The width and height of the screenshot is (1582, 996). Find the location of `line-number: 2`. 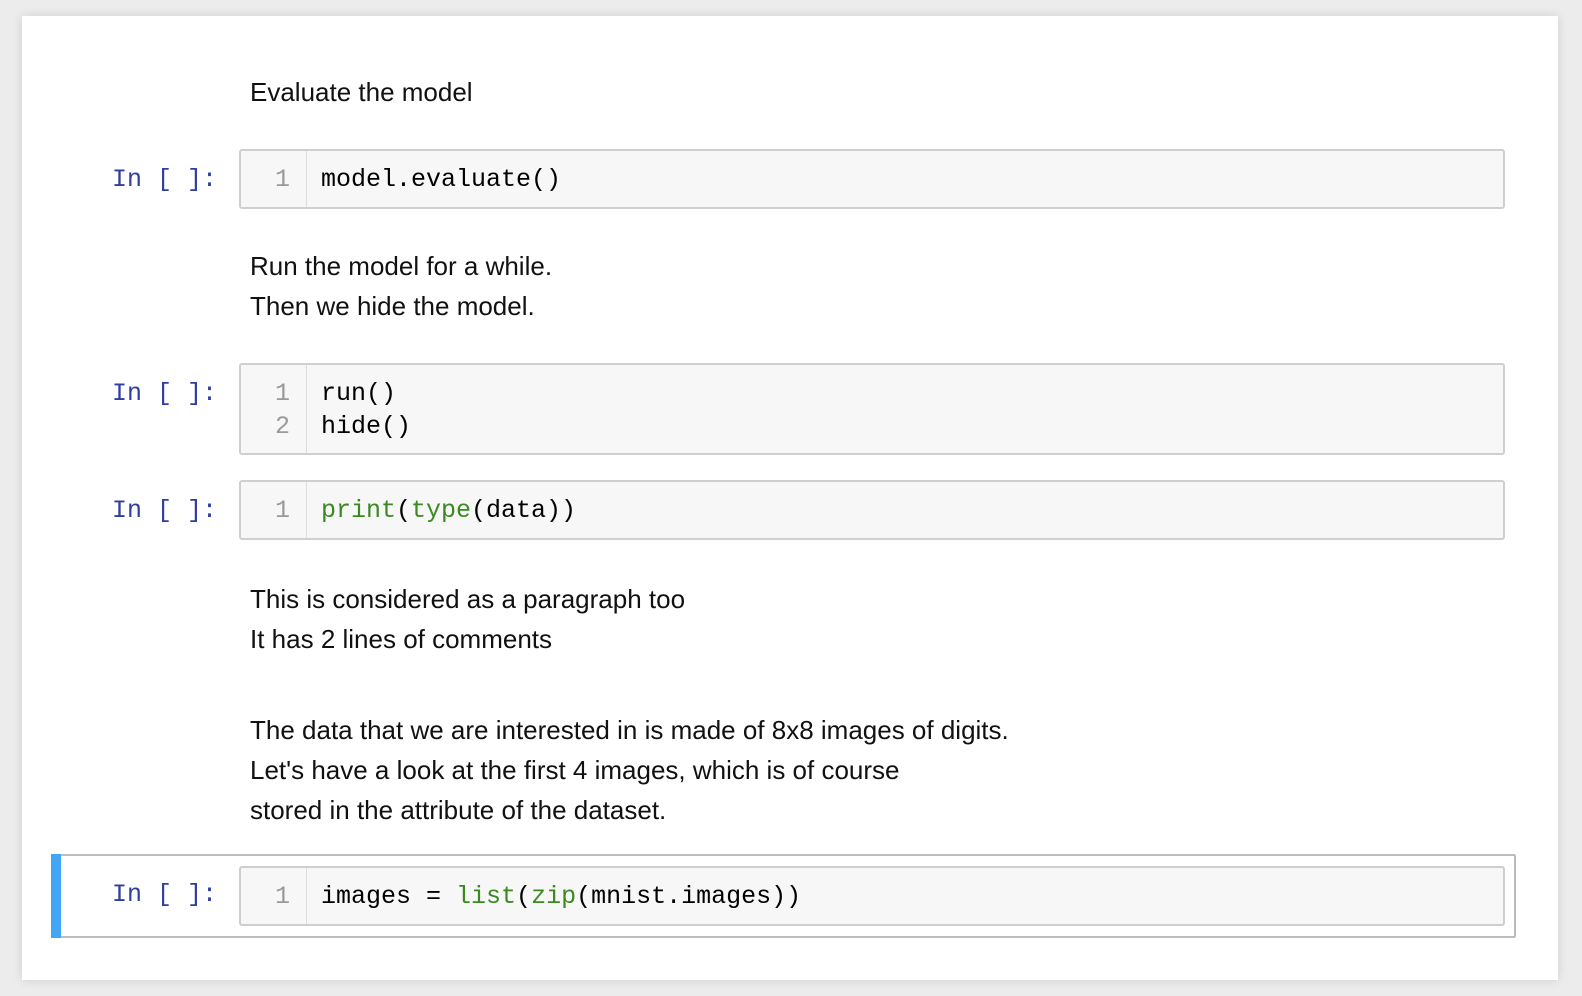

line-number: 2 is located at coordinates (282, 426).